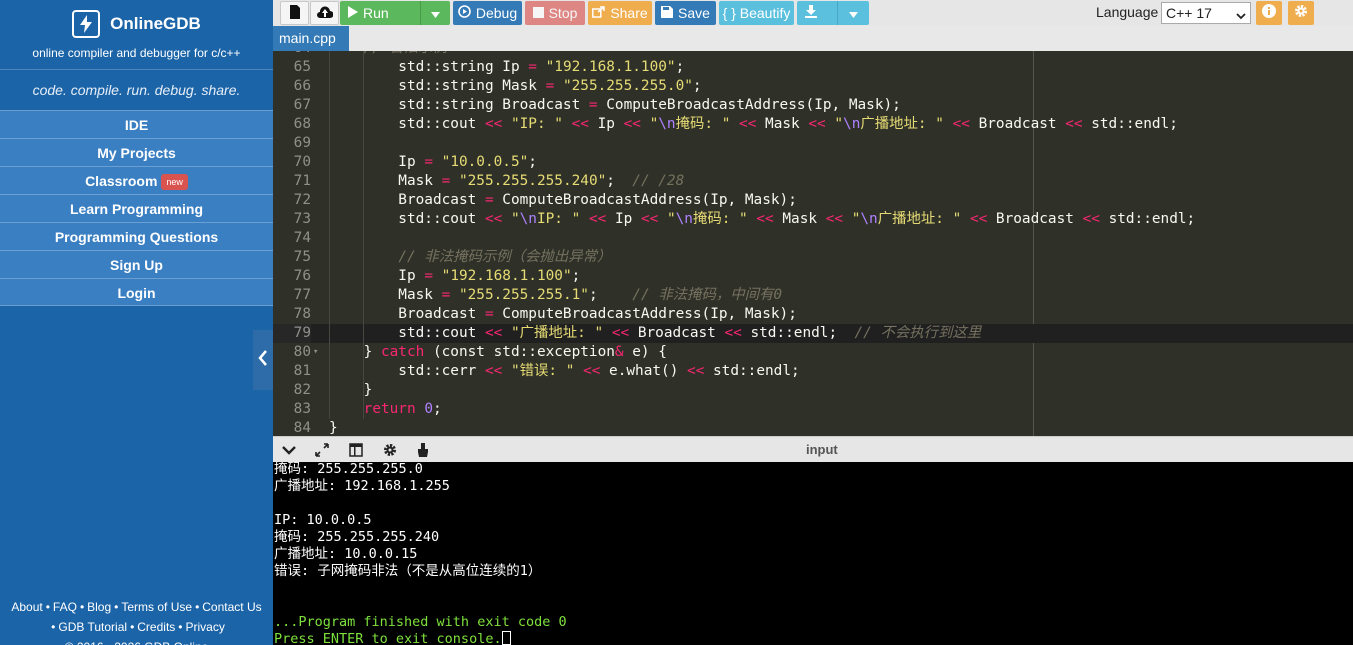 The height and width of the screenshot is (645, 1353). I want to click on floppy-disk-icon, so click(667, 13).